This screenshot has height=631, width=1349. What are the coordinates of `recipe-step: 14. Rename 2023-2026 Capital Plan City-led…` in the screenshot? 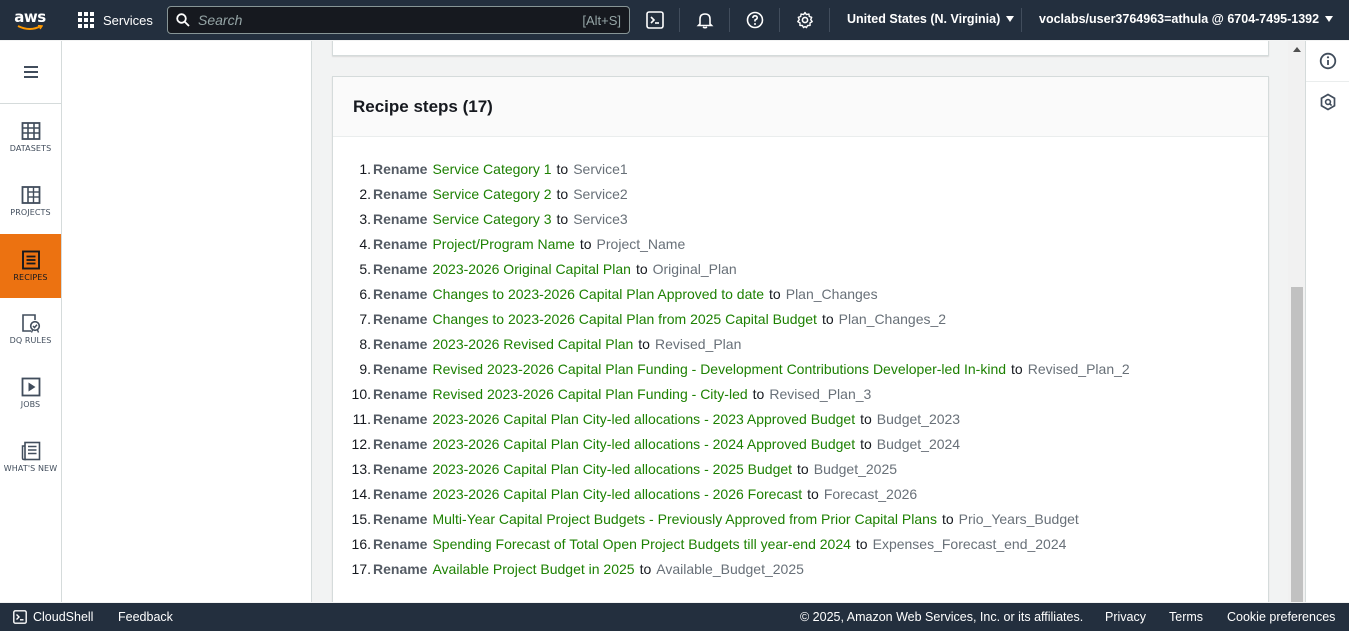 It's located at (800, 493).